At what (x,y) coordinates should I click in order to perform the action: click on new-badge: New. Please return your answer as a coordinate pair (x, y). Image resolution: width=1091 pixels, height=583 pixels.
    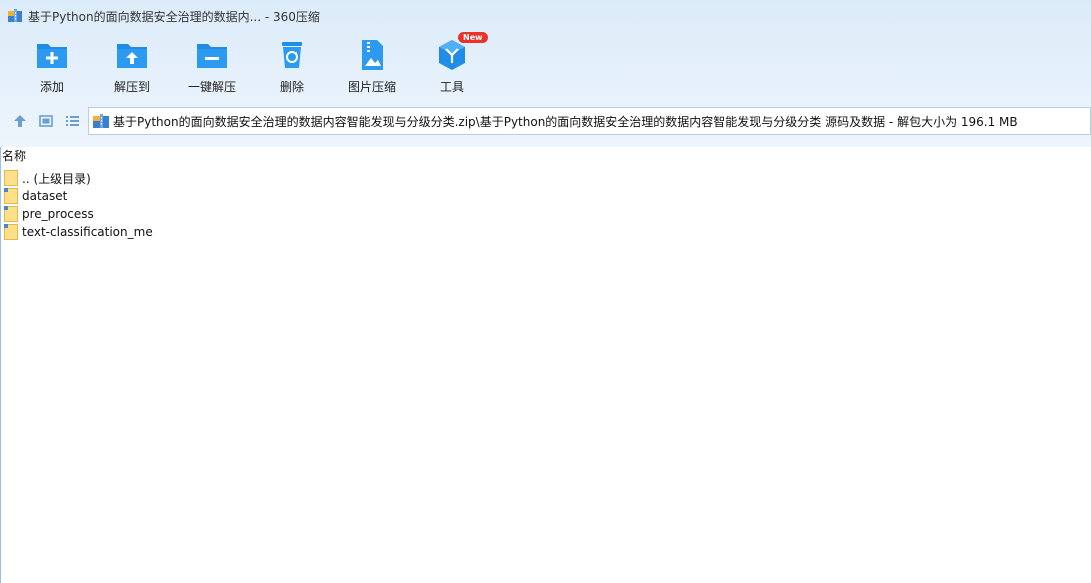
    Looking at the image, I should click on (473, 37).